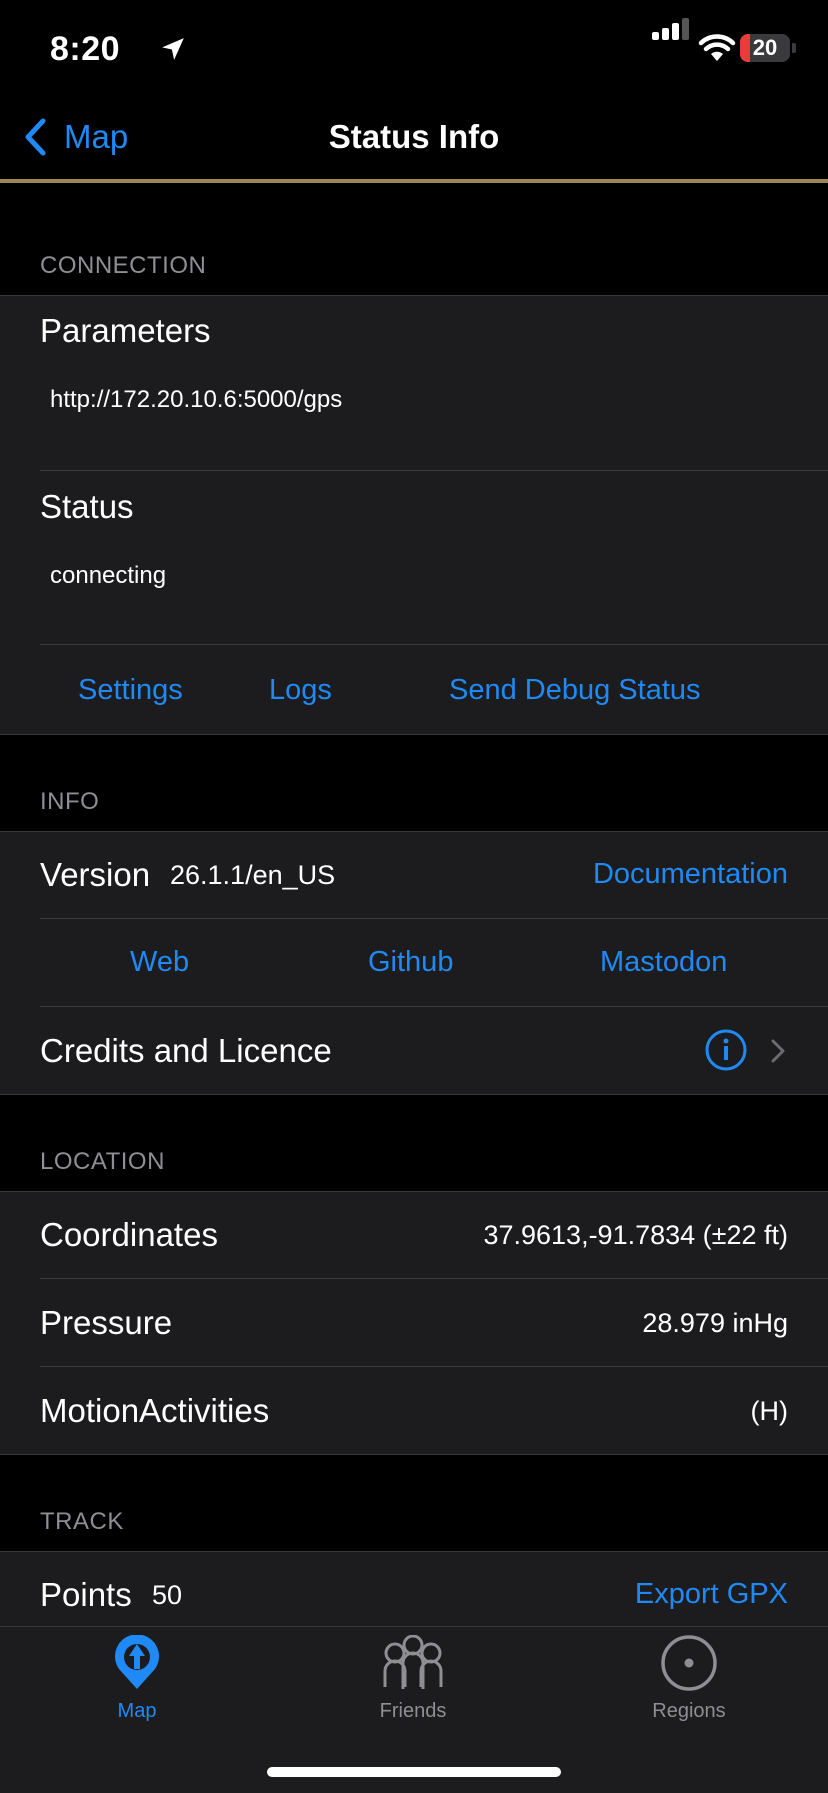  What do you see at coordinates (414, 50) in the screenshot?
I see `status-bar: 8:20 20` at bounding box center [414, 50].